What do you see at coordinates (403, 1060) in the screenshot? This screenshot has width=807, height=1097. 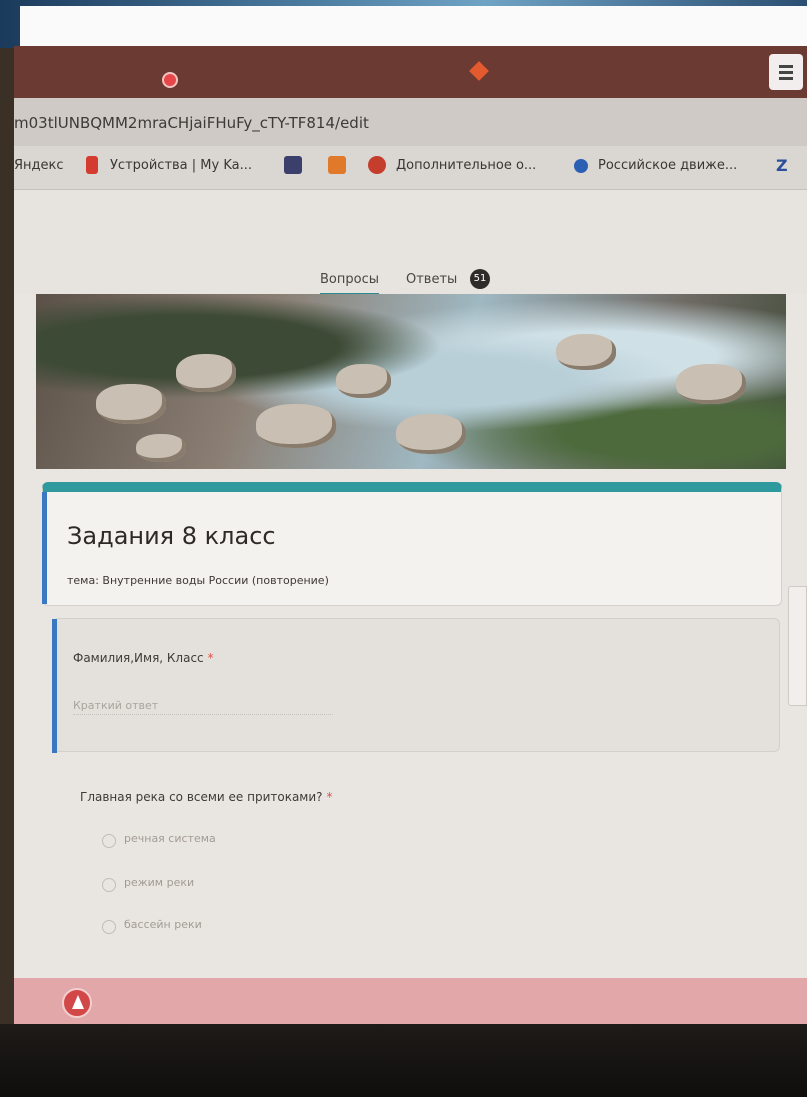 I see `monitor-bottom-bezel` at bounding box center [403, 1060].